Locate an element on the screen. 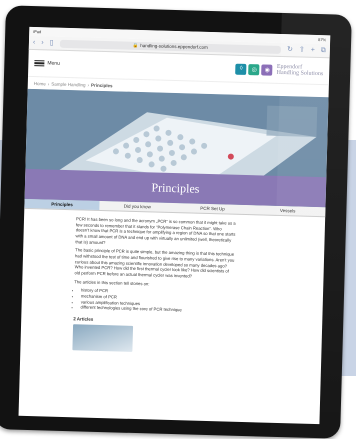 The image size is (356, 439). breadcrumb-home: Home is located at coordinates (40, 83).